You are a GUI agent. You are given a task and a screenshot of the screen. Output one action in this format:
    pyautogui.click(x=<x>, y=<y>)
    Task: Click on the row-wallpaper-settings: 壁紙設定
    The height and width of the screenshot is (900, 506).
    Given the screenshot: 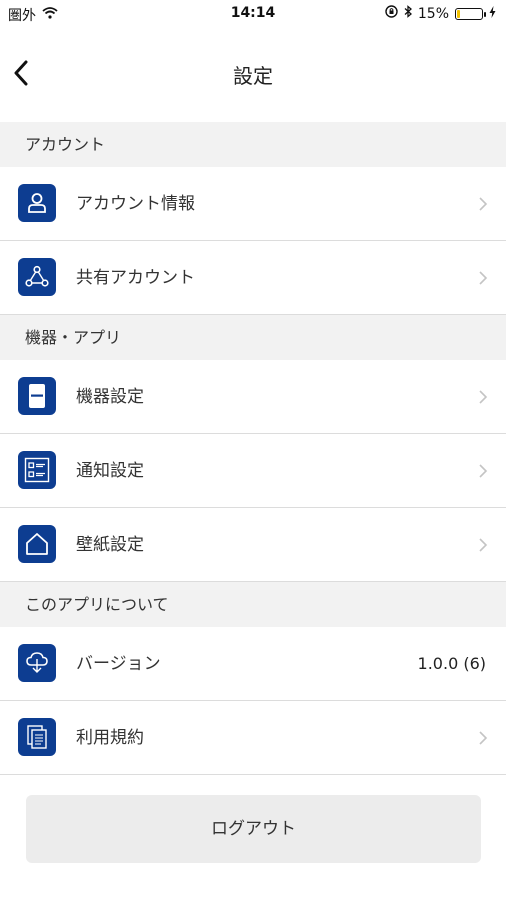 What is the action you would take?
    pyautogui.click(x=253, y=545)
    